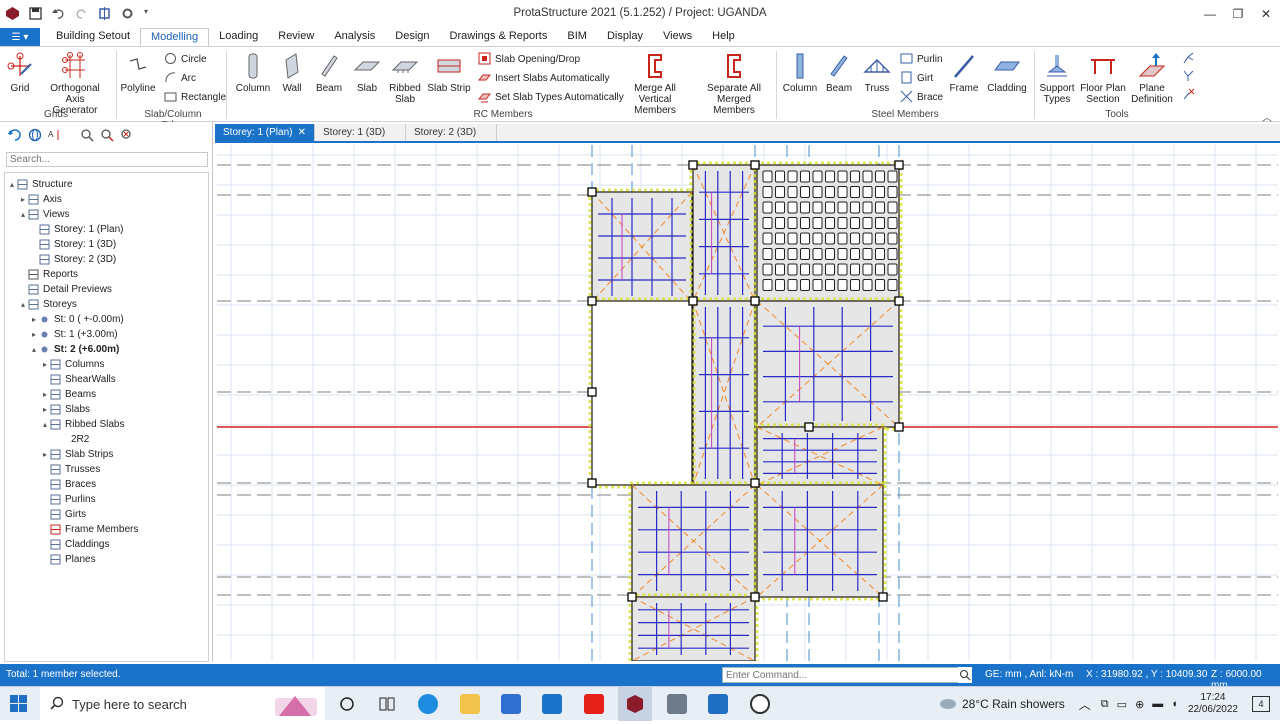 The height and width of the screenshot is (724, 1280). What do you see at coordinates (677, 37) in the screenshot?
I see `tab-views: Views` at bounding box center [677, 37].